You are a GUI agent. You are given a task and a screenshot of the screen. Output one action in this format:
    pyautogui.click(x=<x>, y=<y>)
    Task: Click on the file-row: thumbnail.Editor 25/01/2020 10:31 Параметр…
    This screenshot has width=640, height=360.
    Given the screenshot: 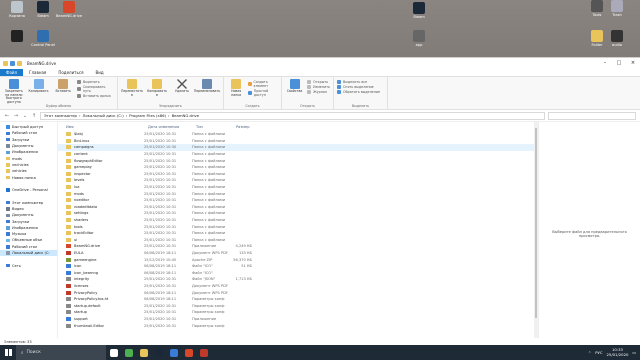 What is the action you would take?
    pyautogui.click(x=298, y=325)
    